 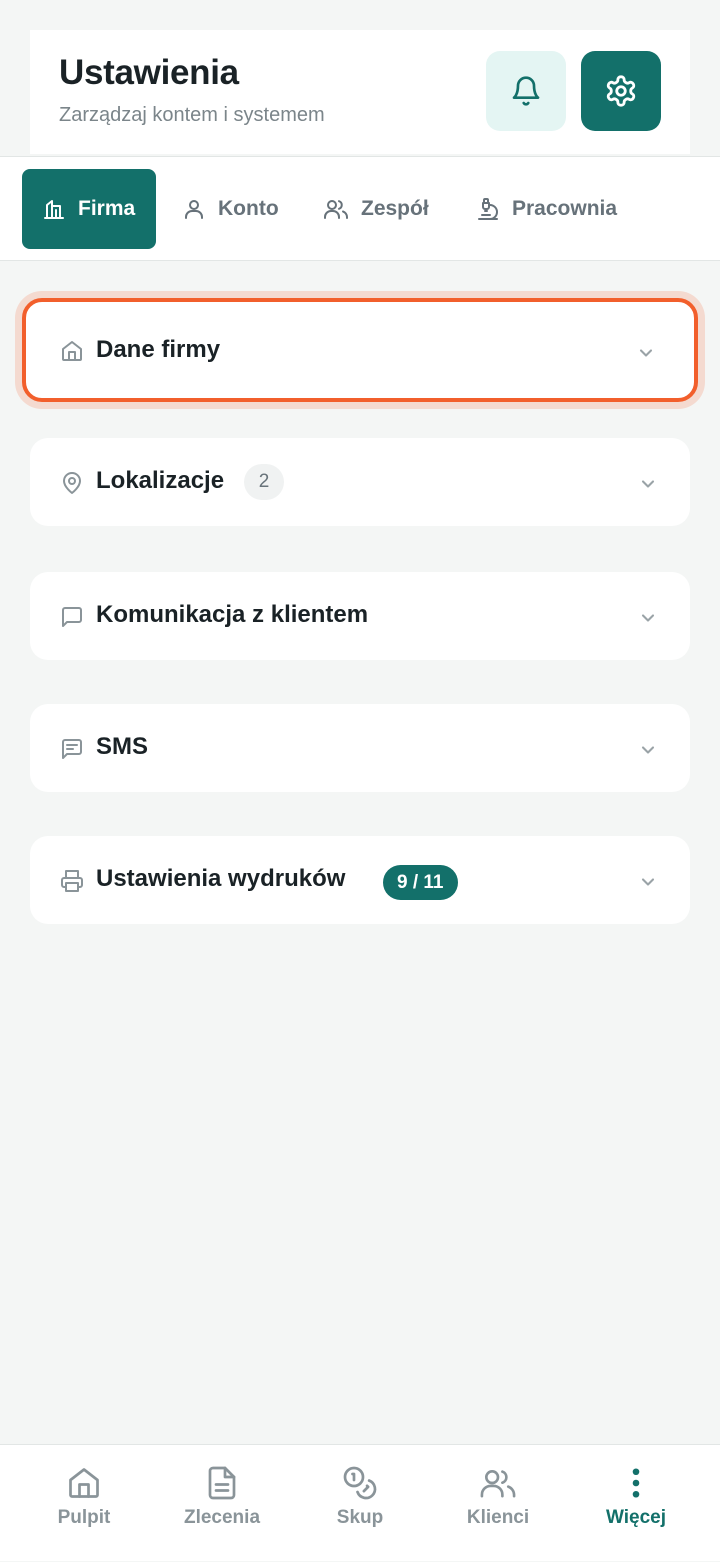 I want to click on tab-firma: Firma, so click(x=89, y=209).